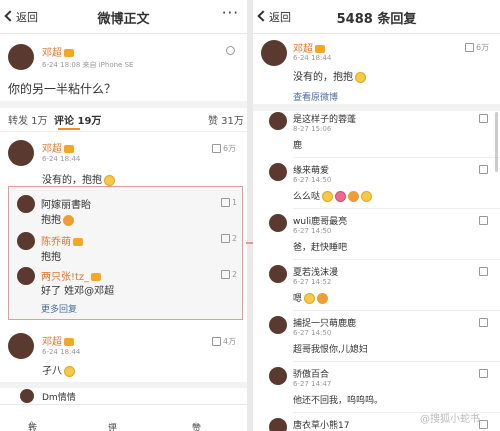  I want to click on reply-text: 么么哒, so click(333, 195).